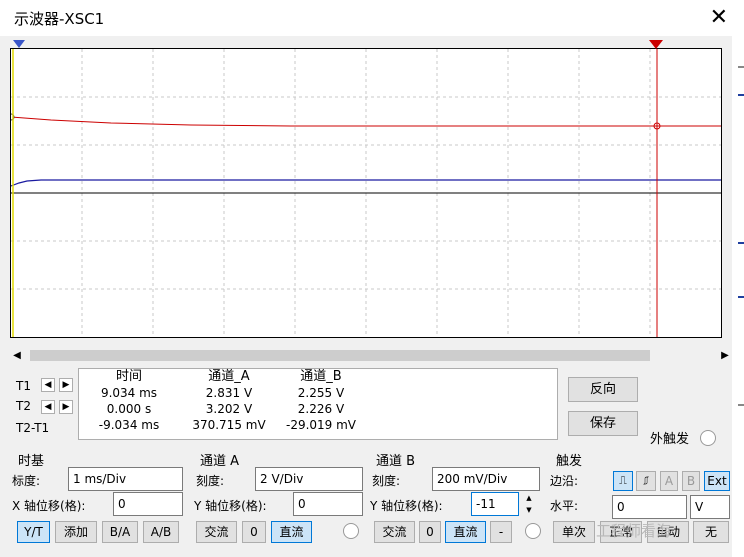 The height and width of the screenshot is (557, 744). Describe the element at coordinates (148, 504) in the screenshot. I see `x-position-field: 0` at that location.